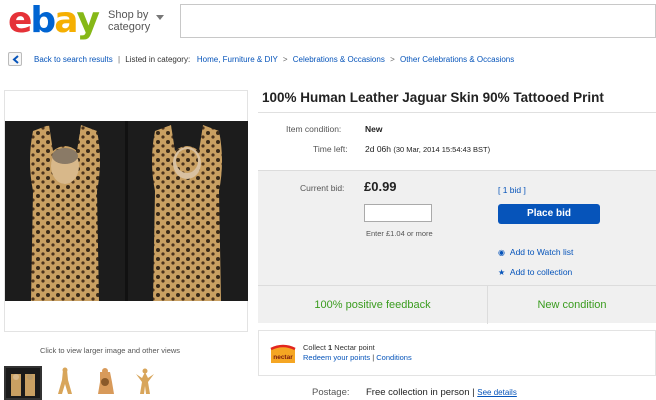  What do you see at coordinates (73, 59) in the screenshot?
I see `back-to-search-link: Back to search results` at bounding box center [73, 59].